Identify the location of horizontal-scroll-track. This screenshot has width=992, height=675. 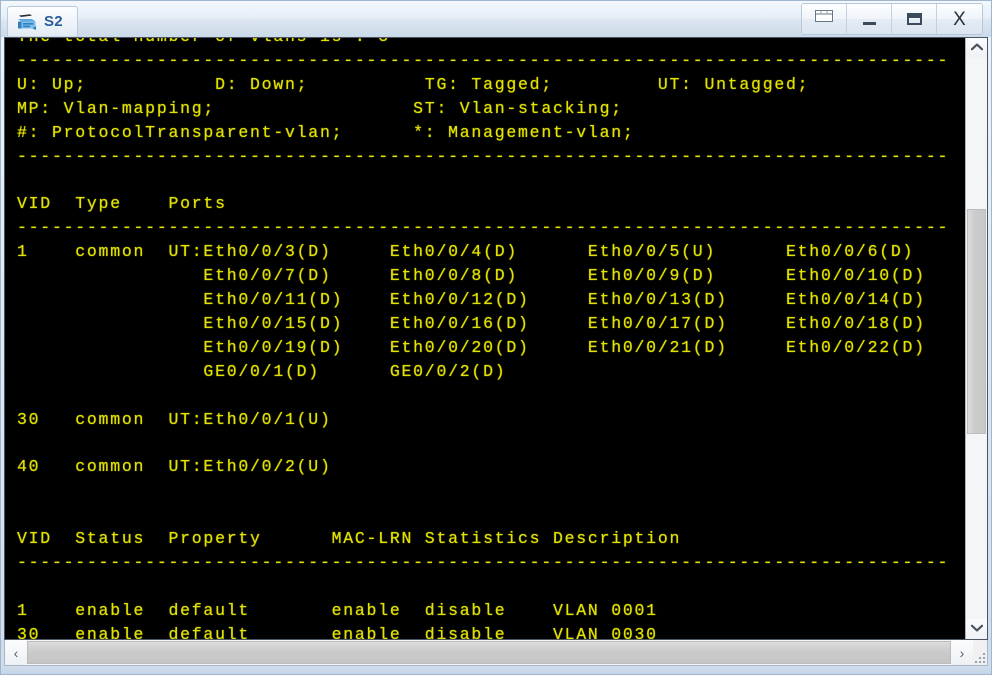
(489, 652).